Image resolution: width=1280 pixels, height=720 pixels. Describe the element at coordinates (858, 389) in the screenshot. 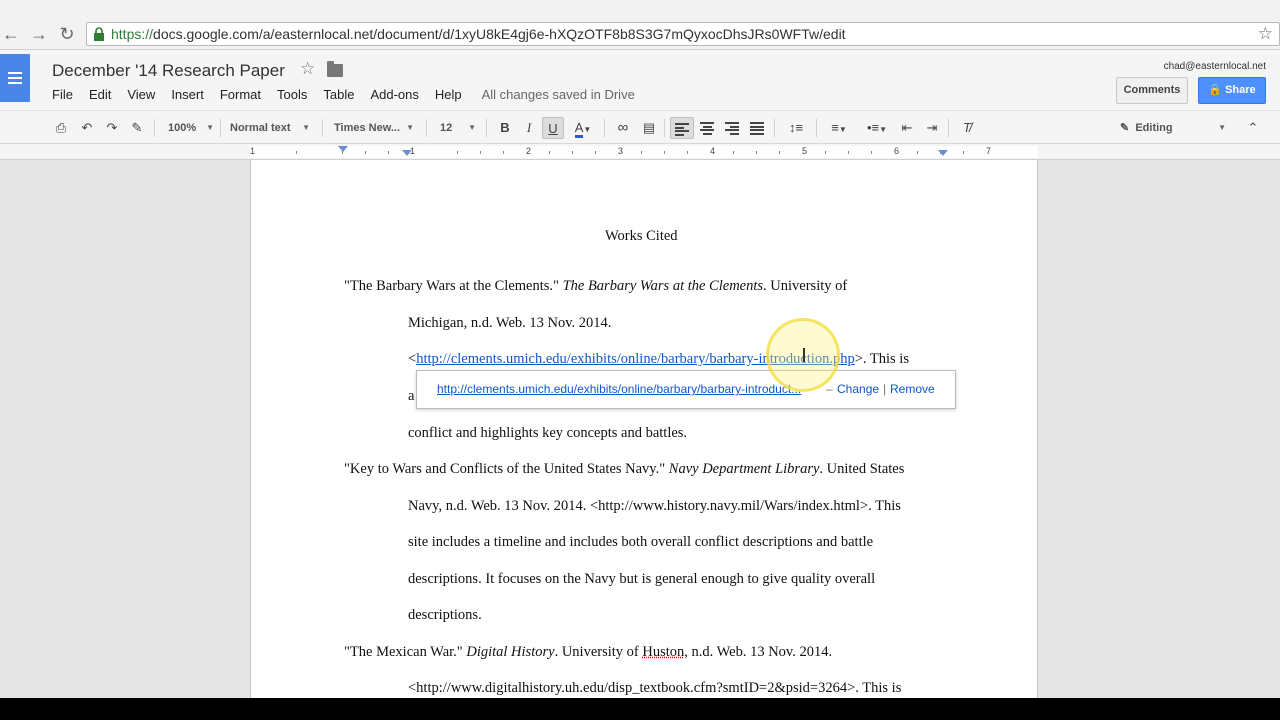

I see `change-link-button: Change` at that location.